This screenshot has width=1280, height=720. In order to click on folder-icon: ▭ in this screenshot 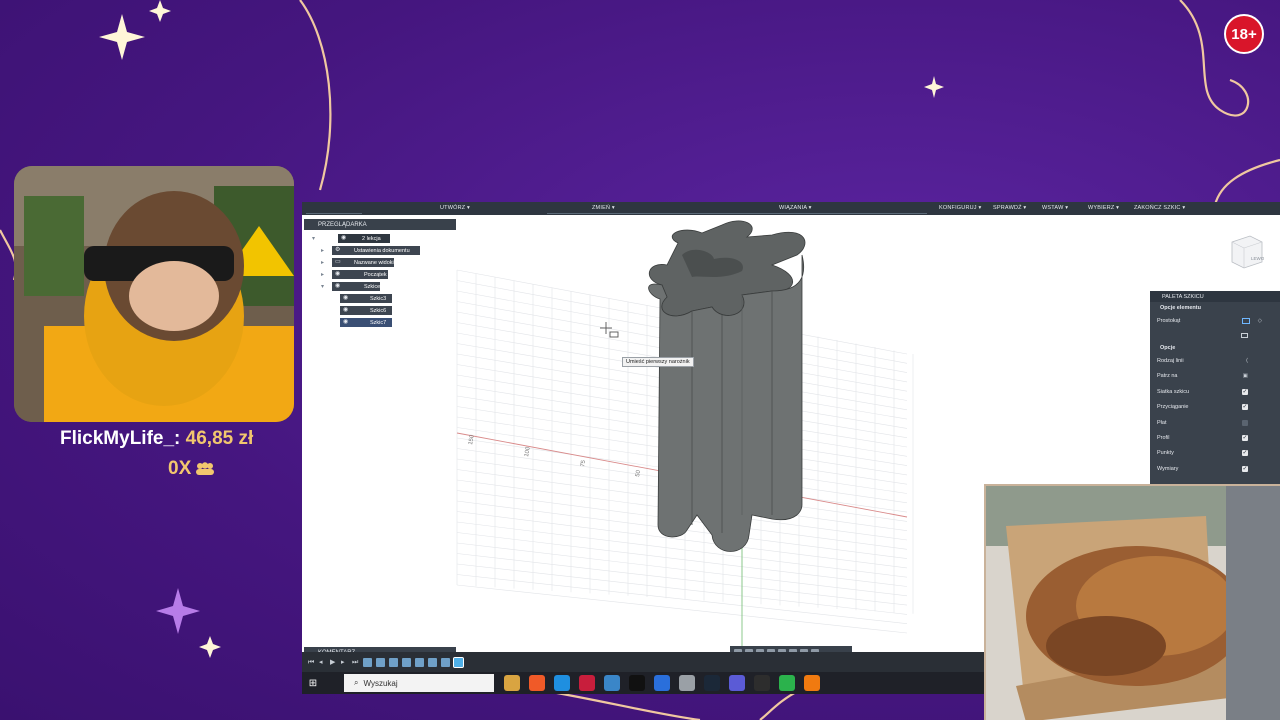, I will do `click(338, 262)`.